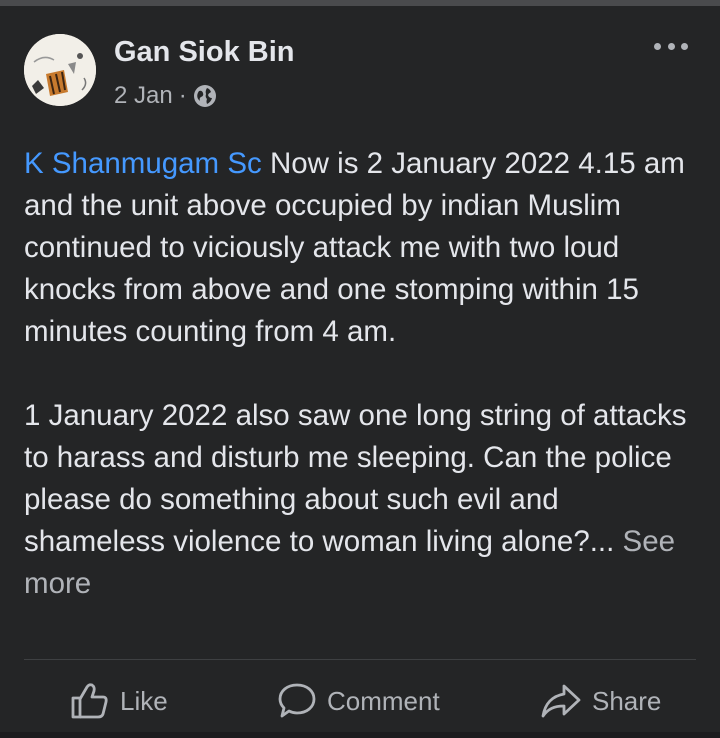 This screenshot has height=738, width=720. Describe the element at coordinates (627, 700) in the screenshot. I see `share-label: Share` at that location.